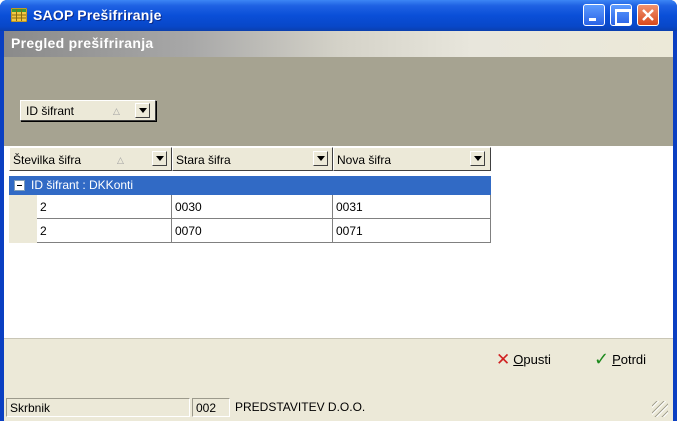 The image size is (677, 421). What do you see at coordinates (602, 359) in the screenshot?
I see `checkmark-icon: ✓` at bounding box center [602, 359].